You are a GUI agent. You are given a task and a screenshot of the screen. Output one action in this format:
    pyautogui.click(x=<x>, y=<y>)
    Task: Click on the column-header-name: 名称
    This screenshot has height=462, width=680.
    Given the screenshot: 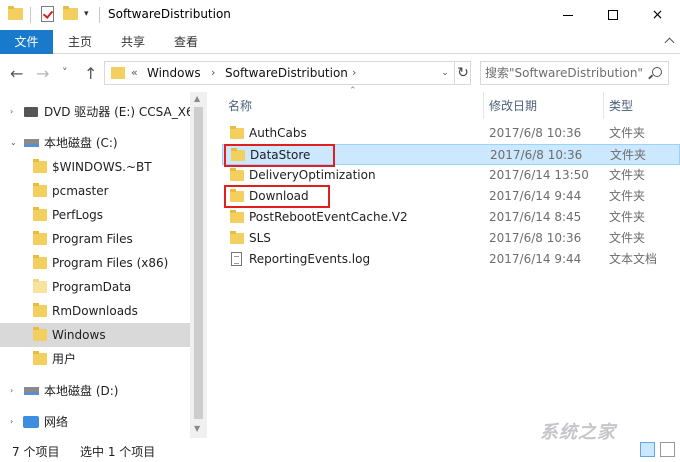 What is the action you would take?
    pyautogui.click(x=240, y=105)
    